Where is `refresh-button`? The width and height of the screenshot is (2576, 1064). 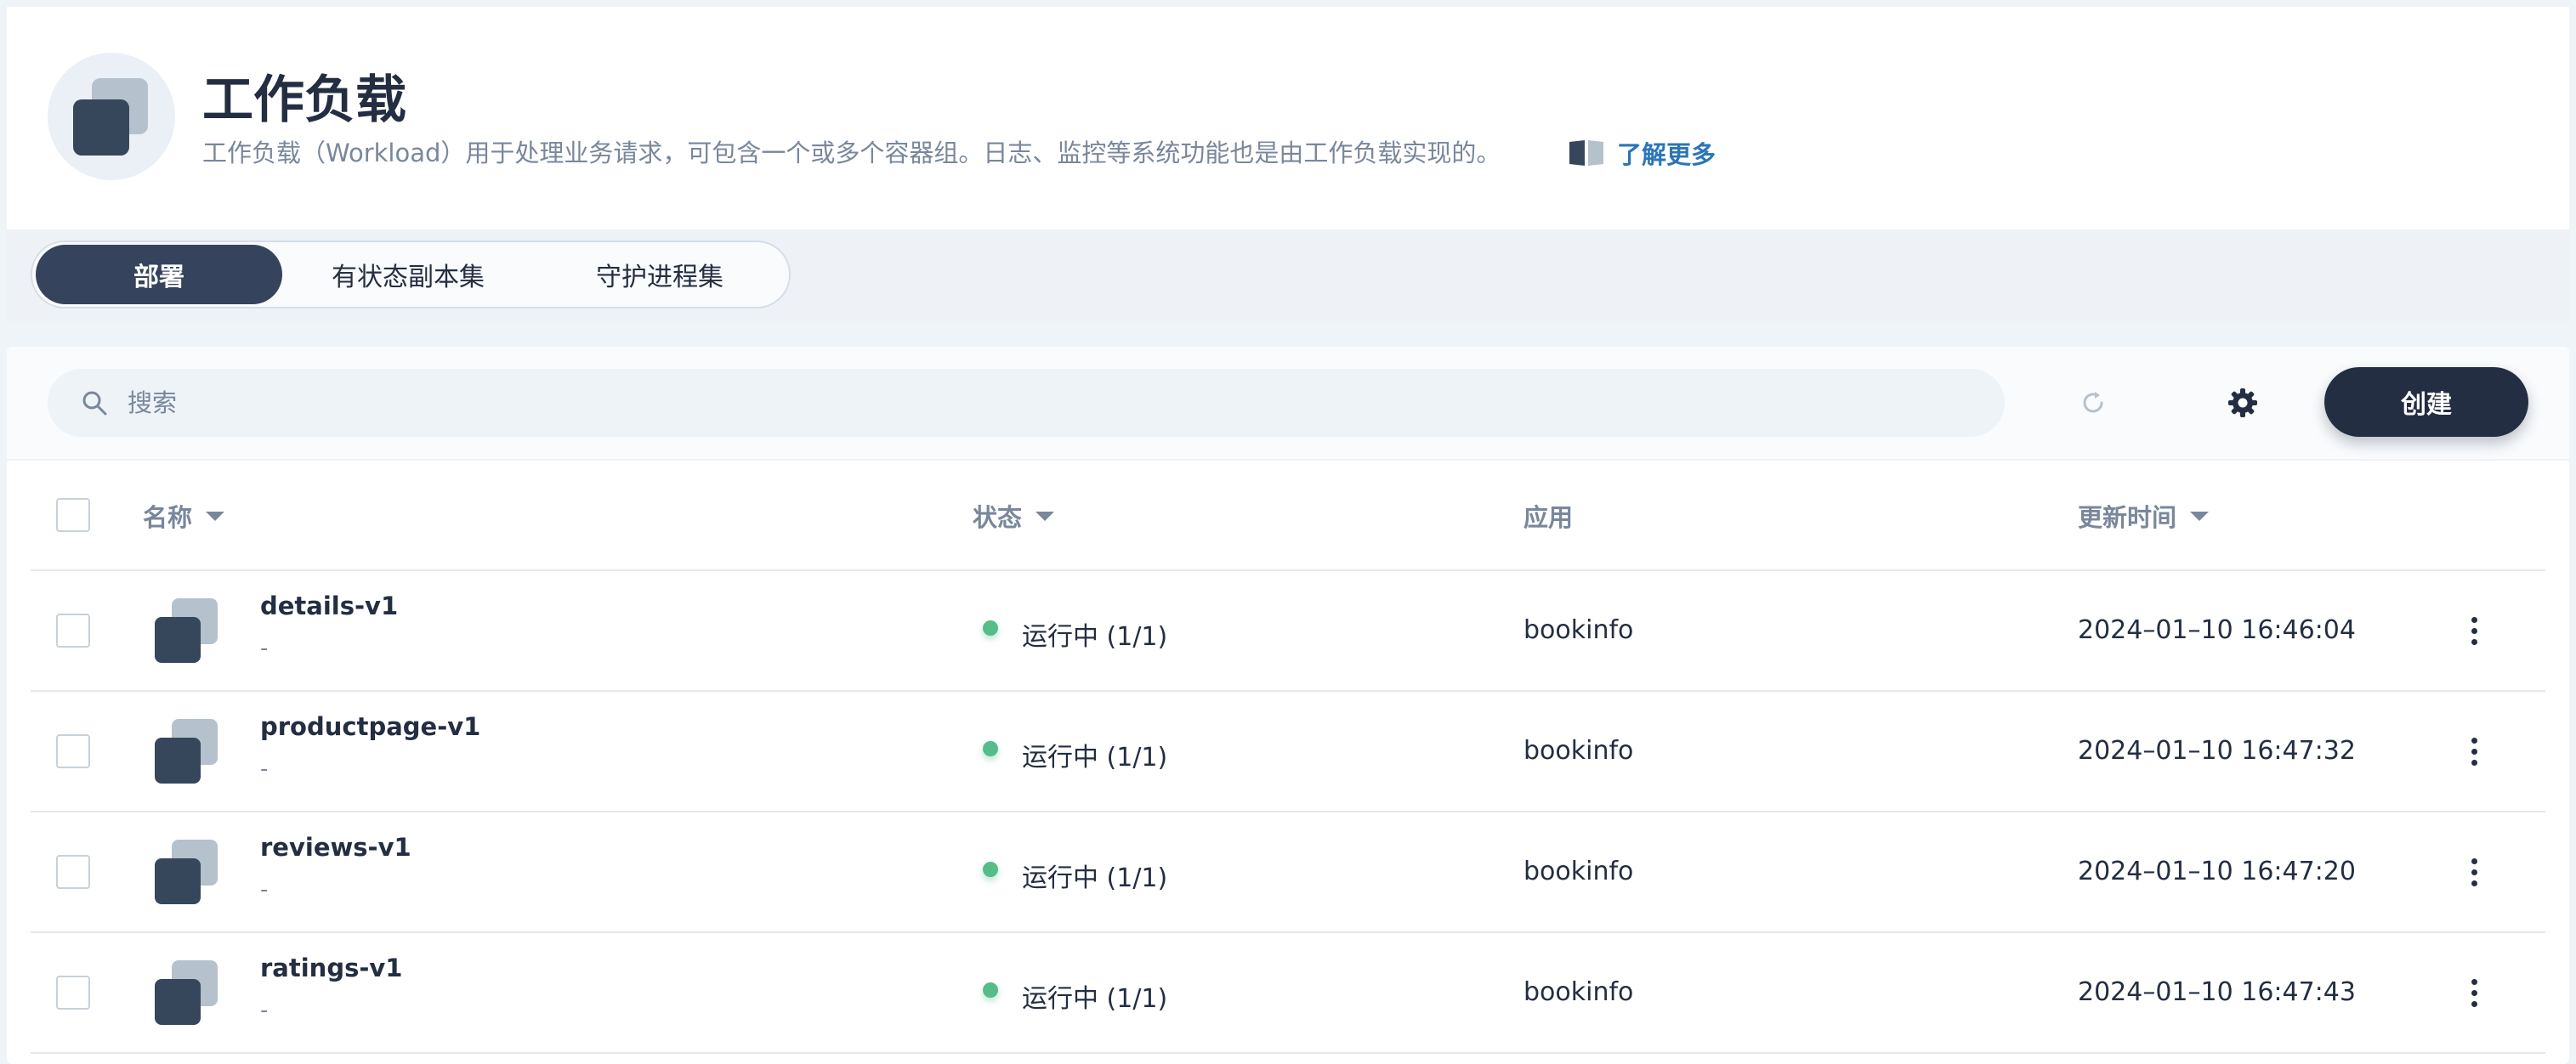
refresh-button is located at coordinates (2093, 403).